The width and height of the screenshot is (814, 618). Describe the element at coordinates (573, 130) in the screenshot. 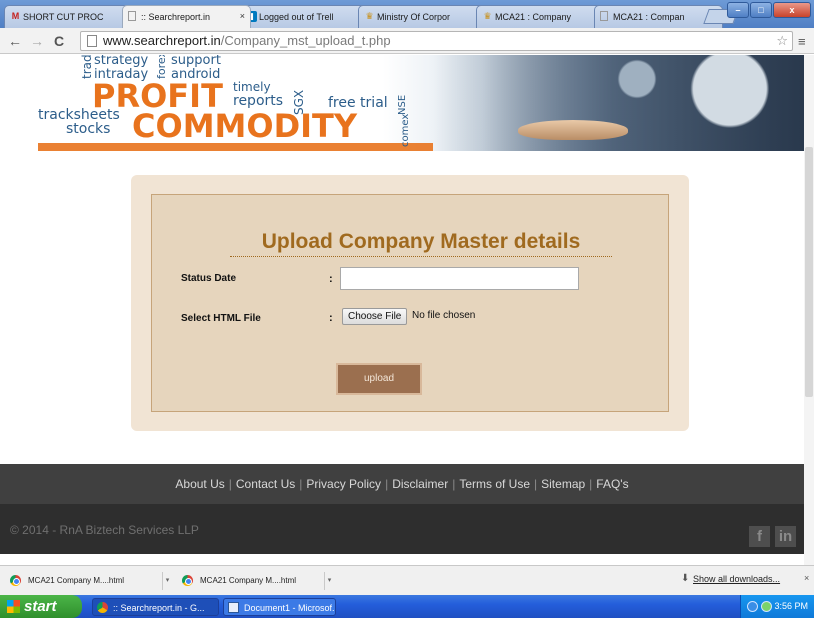

I see `banner-hand-graphic` at that location.